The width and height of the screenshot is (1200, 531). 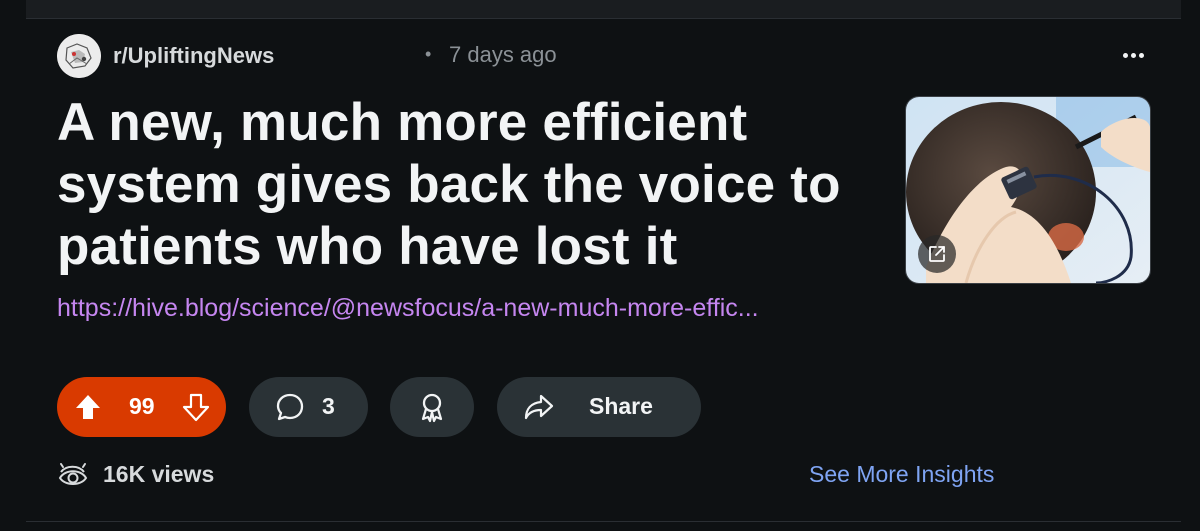 I want to click on post-thumbnail, so click(x=1028, y=190).